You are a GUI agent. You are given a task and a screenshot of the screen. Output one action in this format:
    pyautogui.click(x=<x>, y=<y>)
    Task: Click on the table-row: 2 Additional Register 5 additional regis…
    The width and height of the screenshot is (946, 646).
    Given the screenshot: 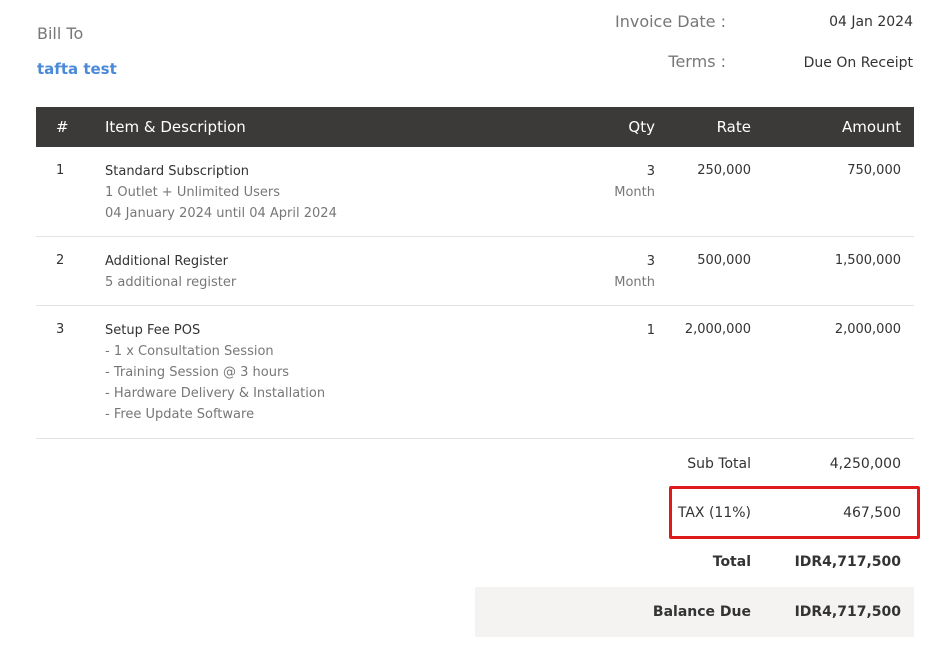 What is the action you would take?
    pyautogui.click(x=475, y=271)
    